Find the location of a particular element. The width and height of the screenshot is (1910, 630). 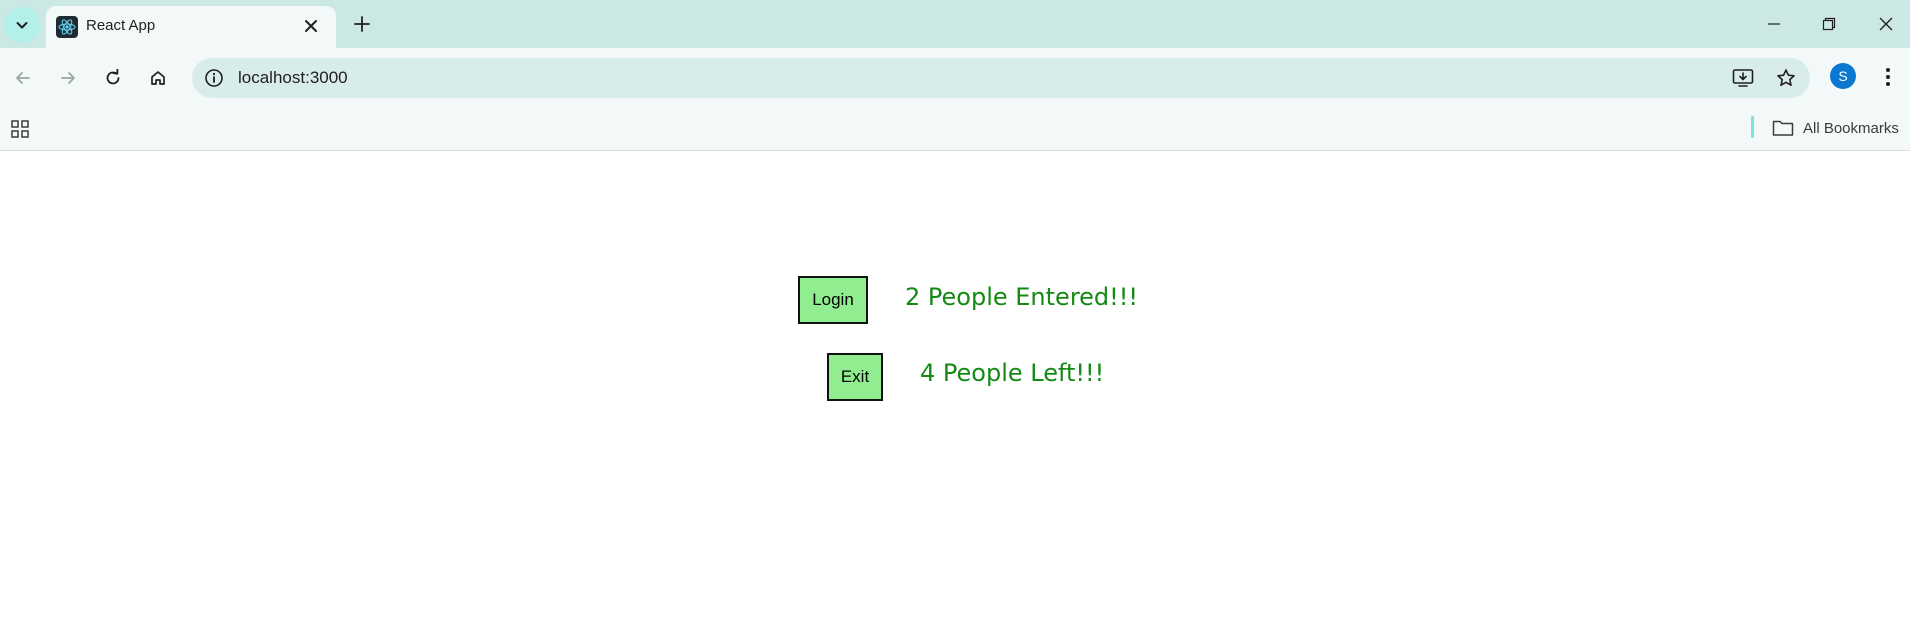

bookmarks-separator is located at coordinates (1752, 127).